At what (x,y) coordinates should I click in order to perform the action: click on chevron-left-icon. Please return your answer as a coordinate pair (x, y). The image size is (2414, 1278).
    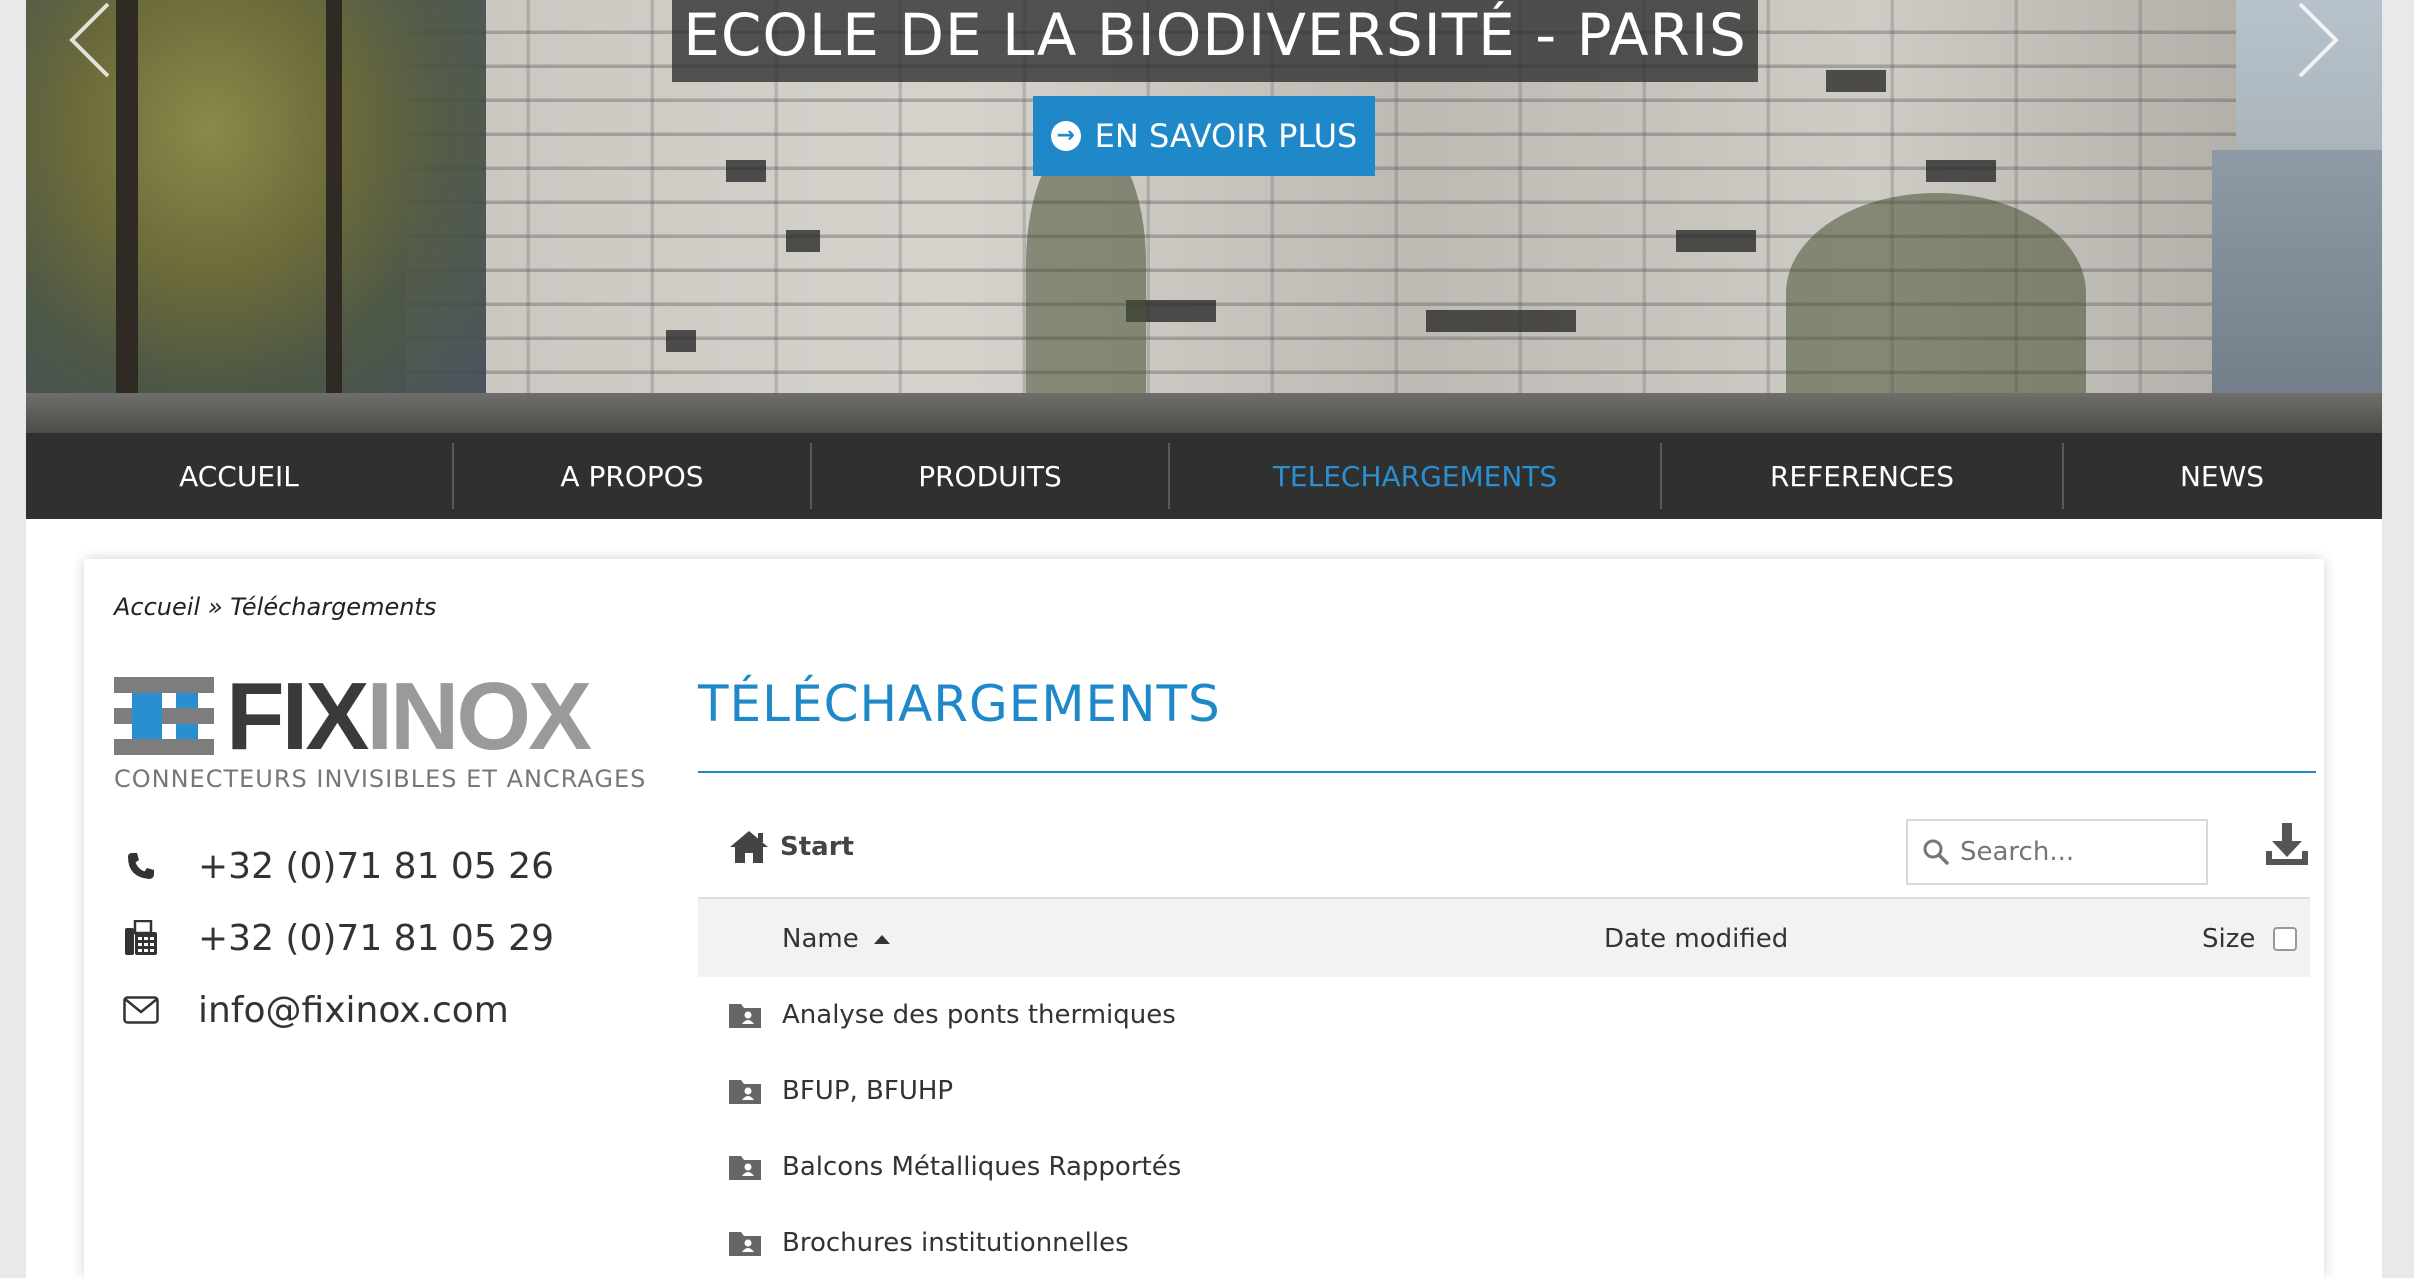
    Looking at the image, I should click on (89, 40).